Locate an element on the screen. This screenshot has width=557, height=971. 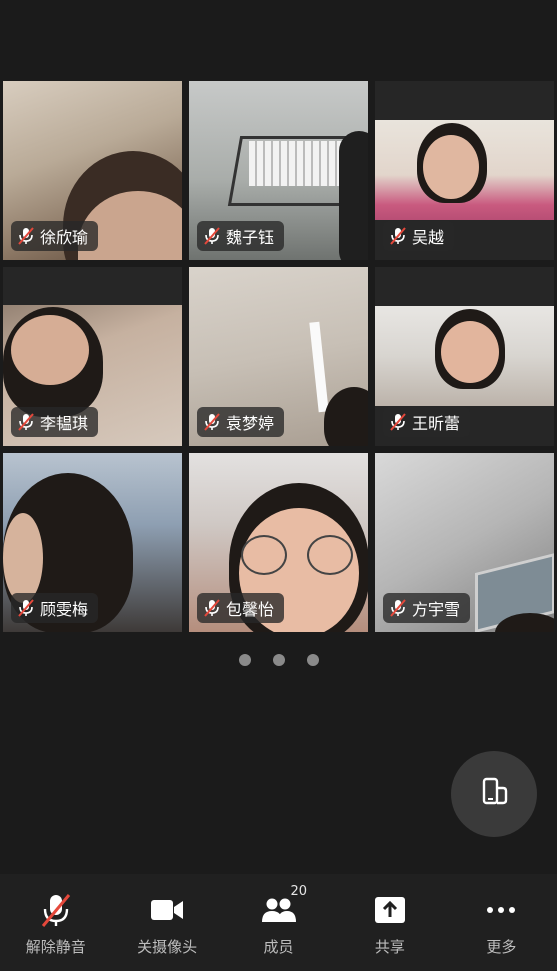
participant-name: 王昕蕾 is located at coordinates (436, 423).